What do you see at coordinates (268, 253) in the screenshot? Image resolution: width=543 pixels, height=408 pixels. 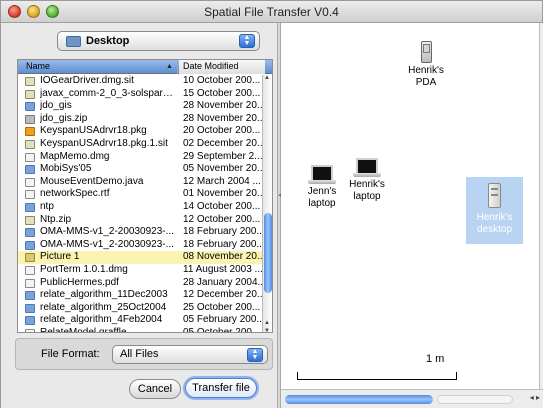 I see `file-list-scroll-thumb` at bounding box center [268, 253].